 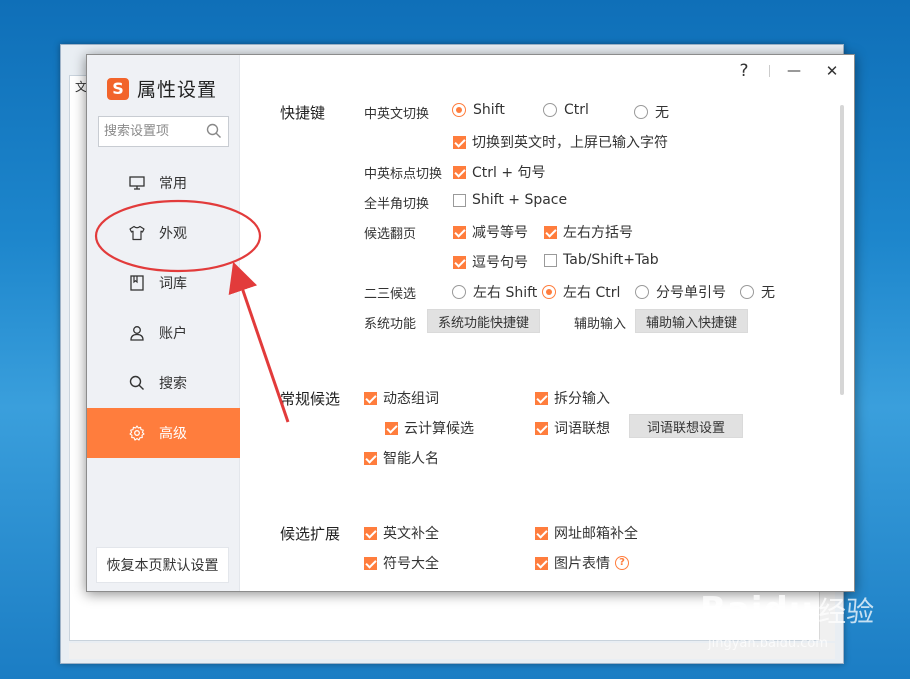 I want to click on second-third-ctrl-radio: 左右 Ctrl, so click(x=581, y=292).